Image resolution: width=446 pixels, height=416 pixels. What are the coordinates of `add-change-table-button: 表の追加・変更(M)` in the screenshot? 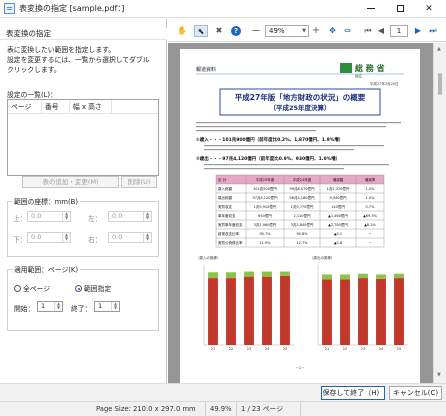 It's located at (70, 182).